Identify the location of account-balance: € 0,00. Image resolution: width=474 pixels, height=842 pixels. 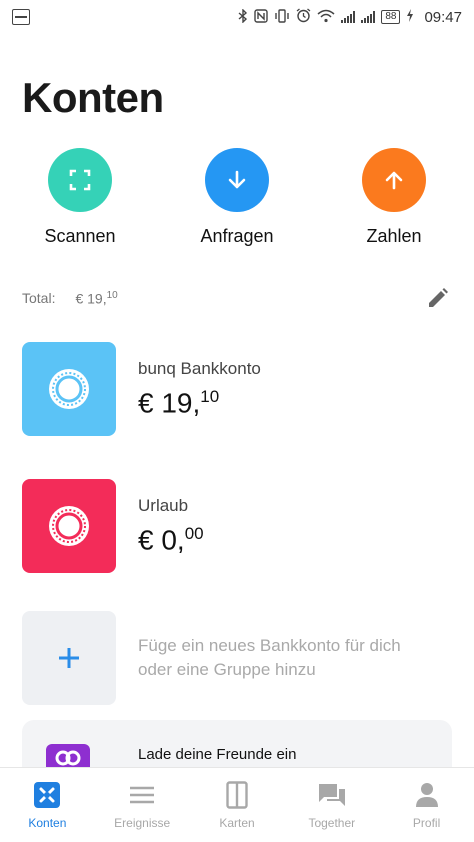
(171, 539).